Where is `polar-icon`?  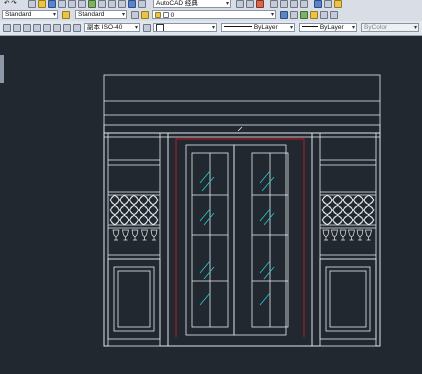
polar-icon is located at coordinates (37, 28).